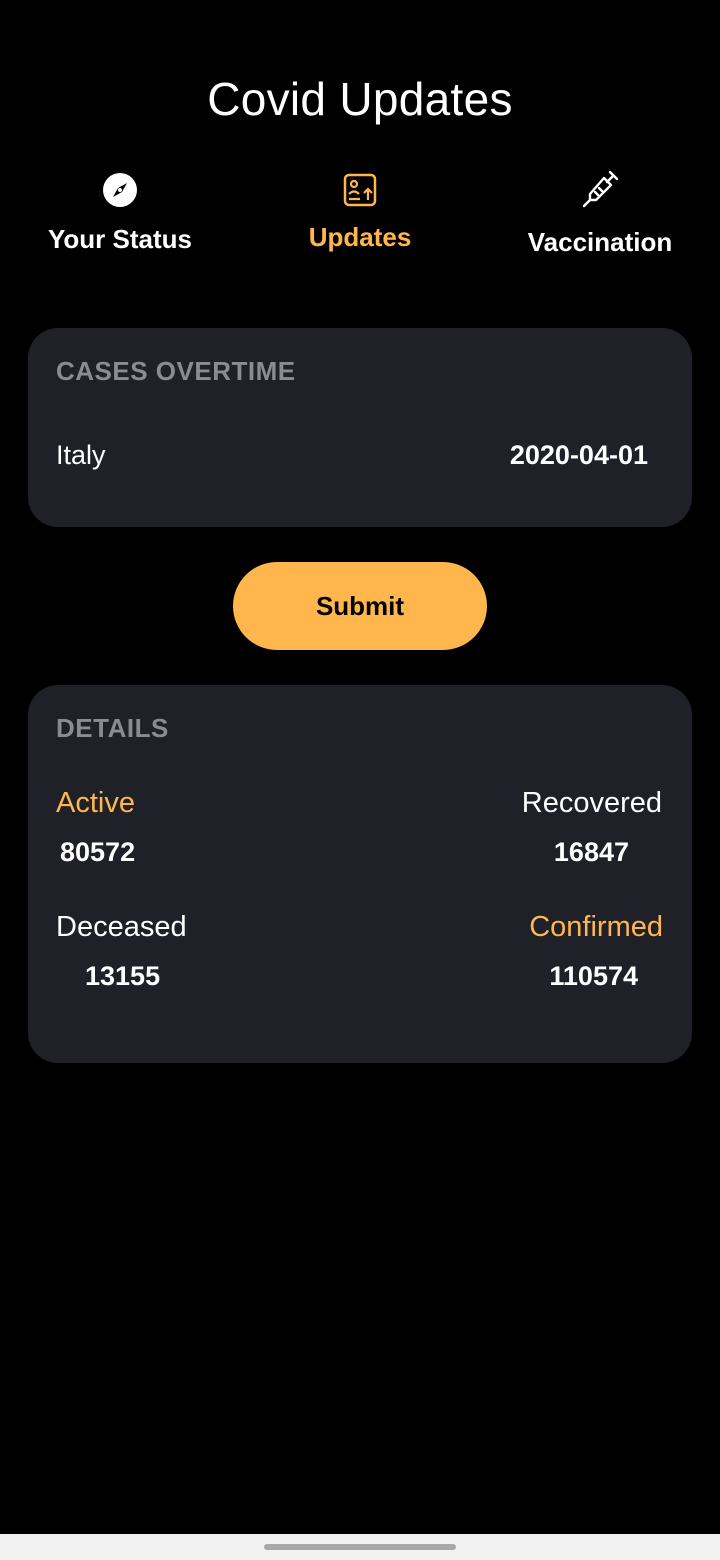  I want to click on date-selector: 2020-04-01, so click(579, 455).